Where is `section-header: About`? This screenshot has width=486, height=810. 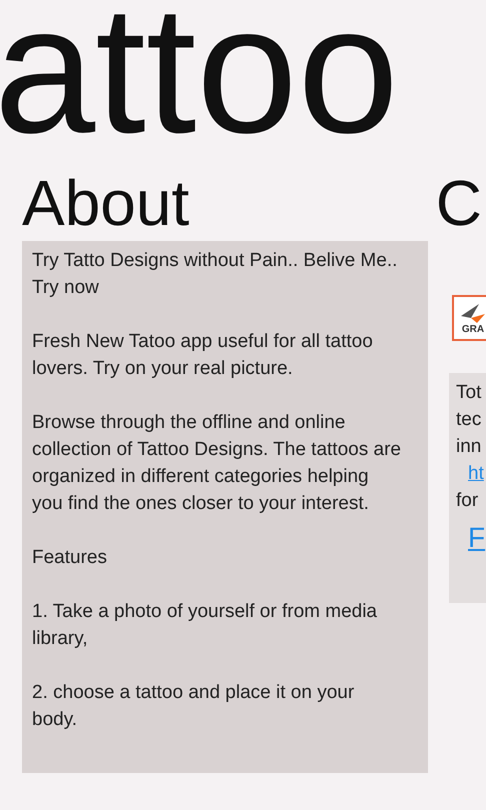
section-header: About is located at coordinates (106, 205).